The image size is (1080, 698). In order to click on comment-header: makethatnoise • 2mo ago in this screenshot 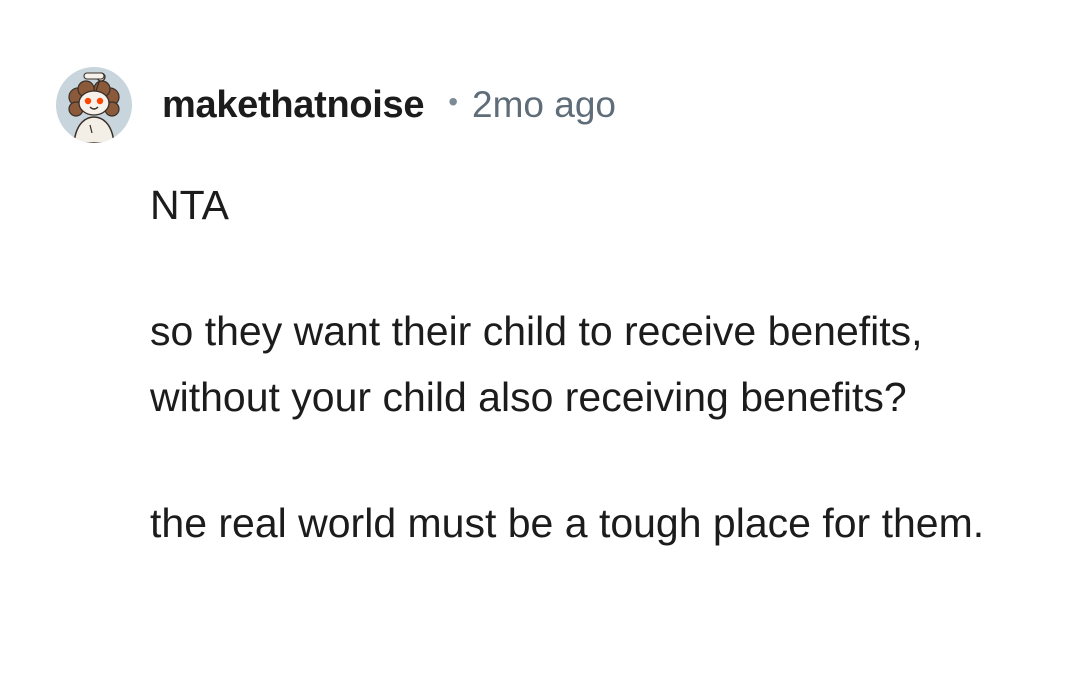, I will do `click(336, 105)`.